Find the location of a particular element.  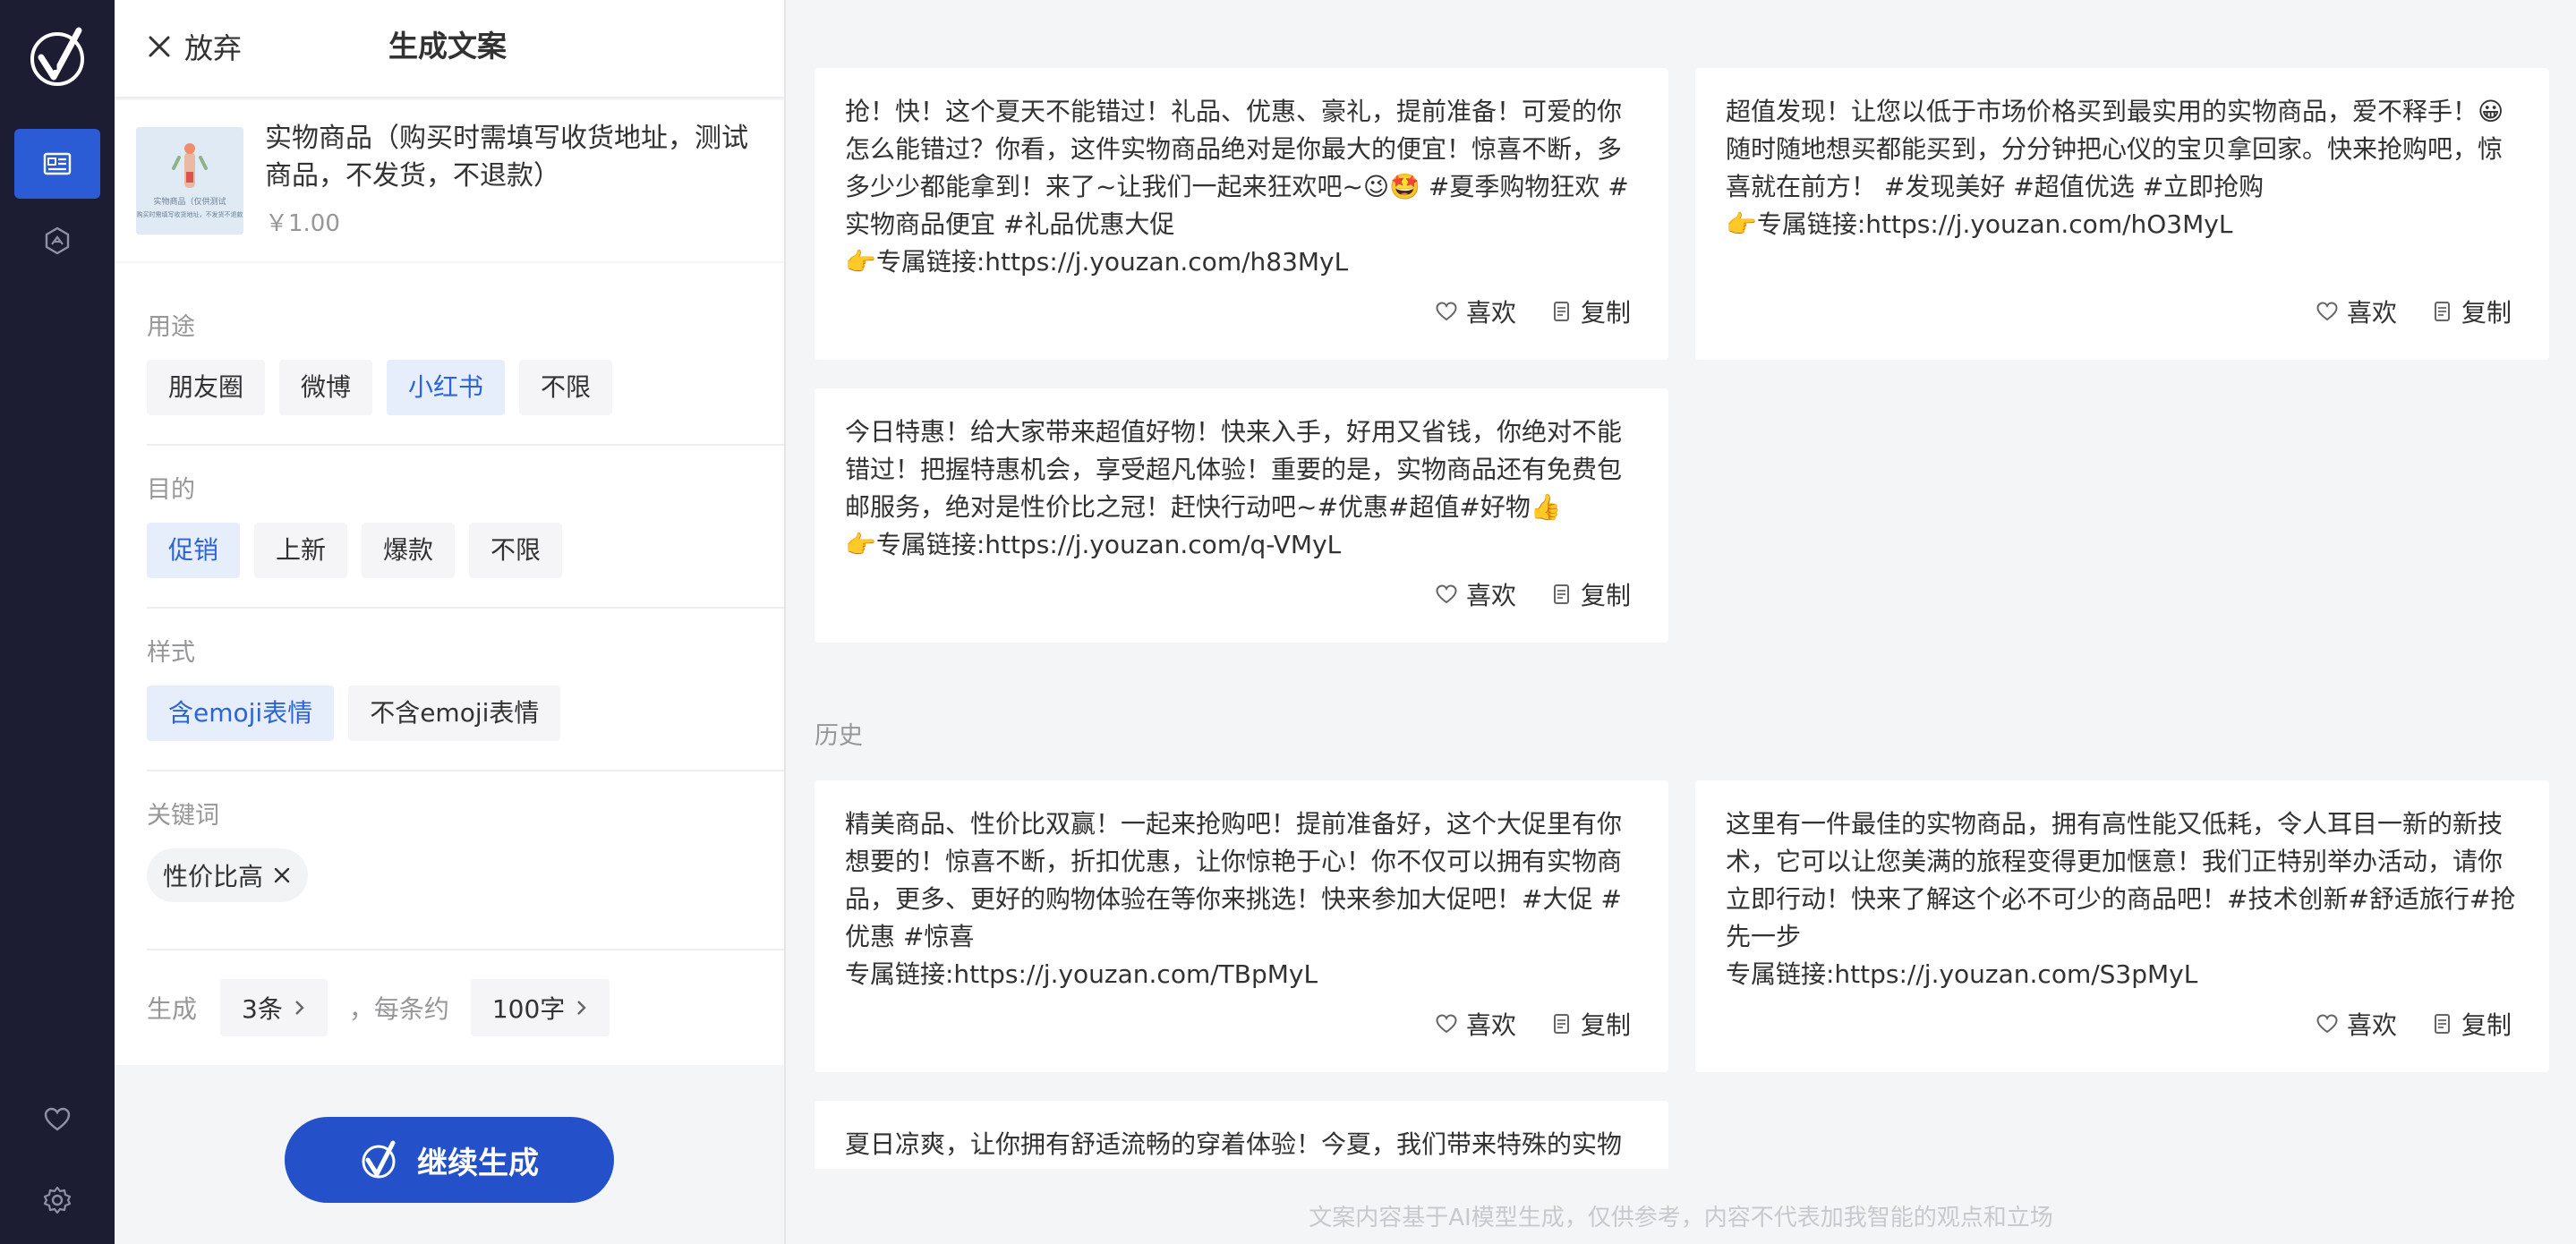

purpose-options: 促销 上新 爆款 不限 is located at coordinates (449, 550).